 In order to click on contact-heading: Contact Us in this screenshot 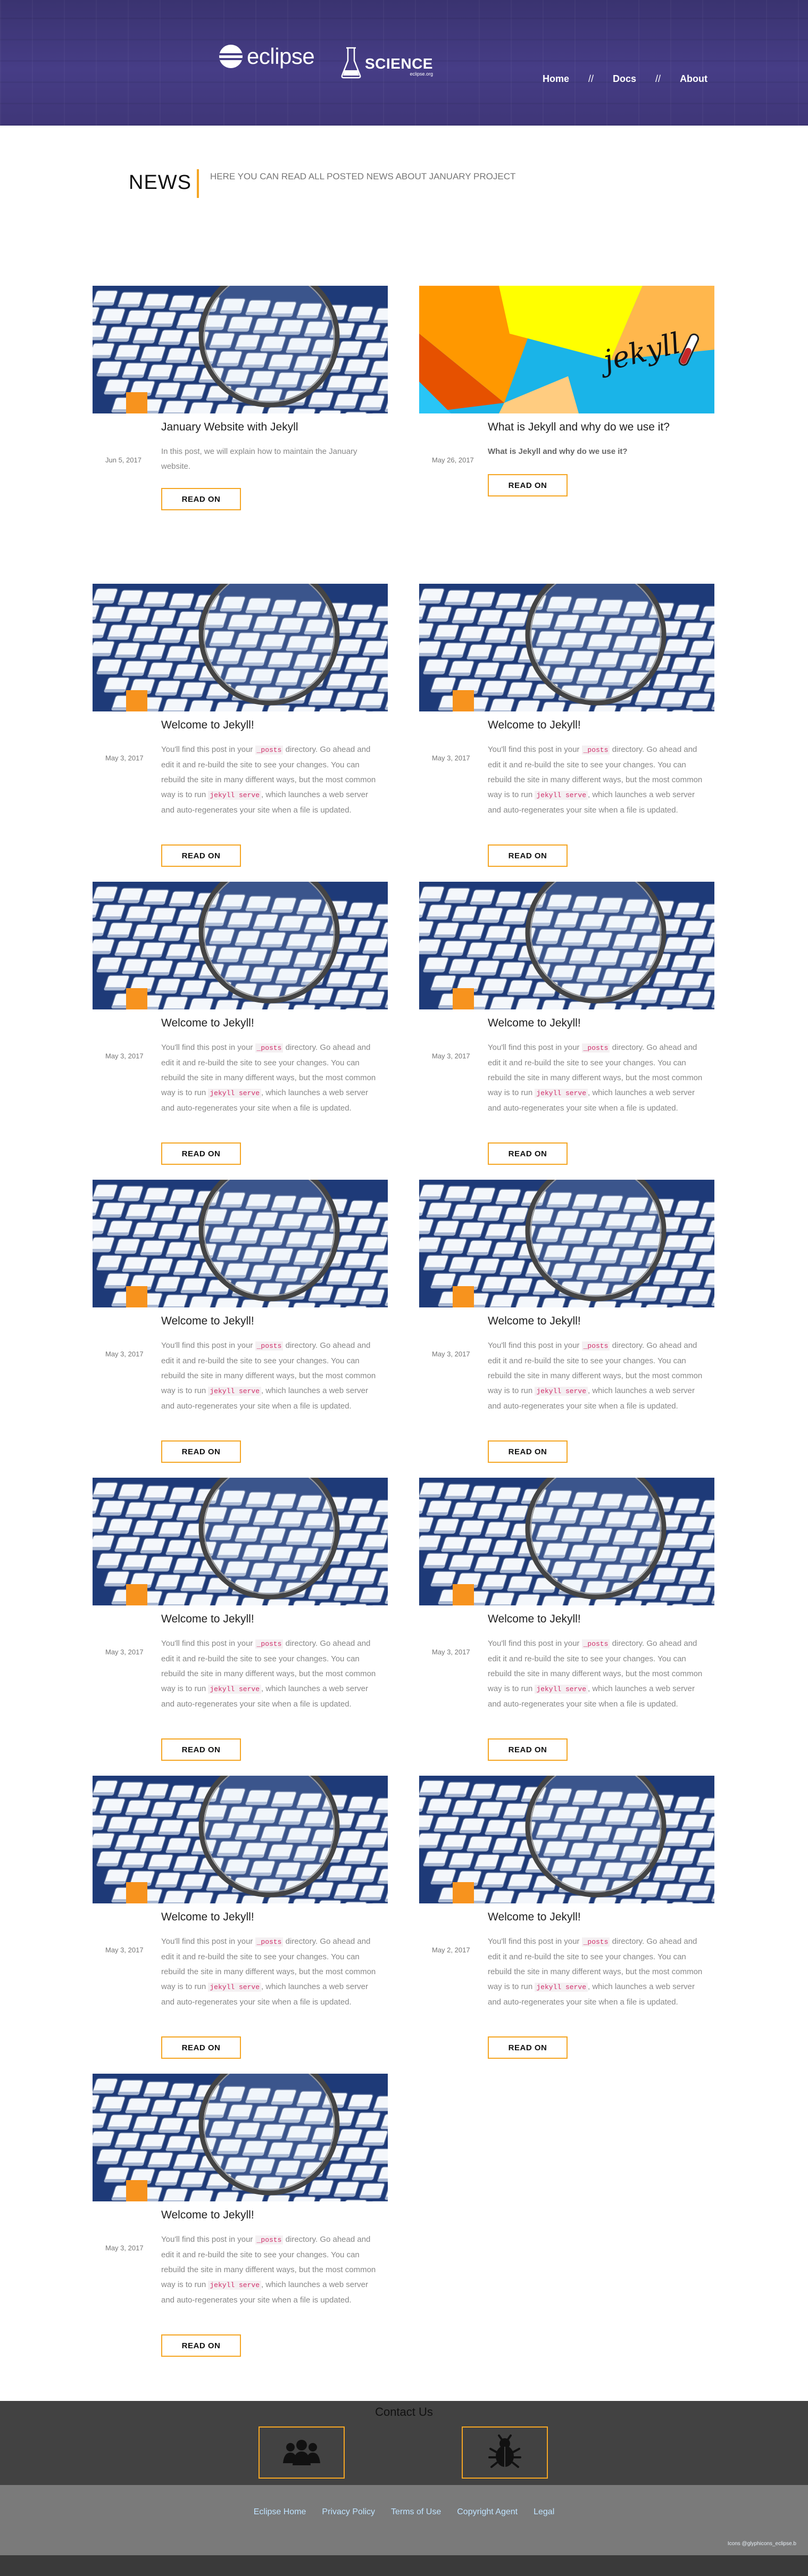, I will do `click(404, 2411)`.